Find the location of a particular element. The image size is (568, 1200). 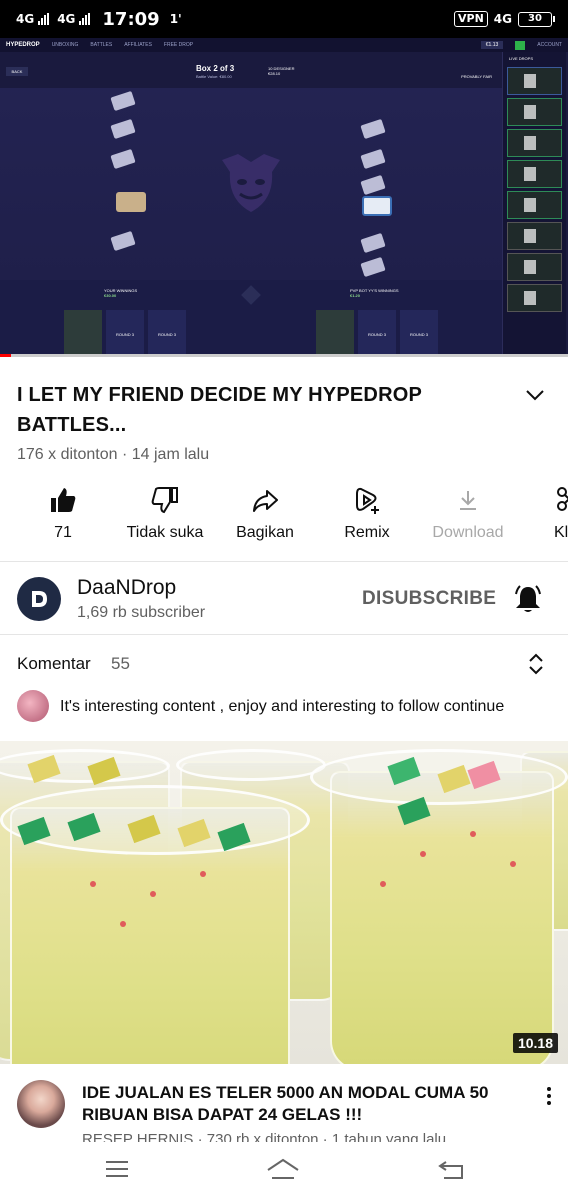

remix-label: Remix is located at coordinates (367, 532).